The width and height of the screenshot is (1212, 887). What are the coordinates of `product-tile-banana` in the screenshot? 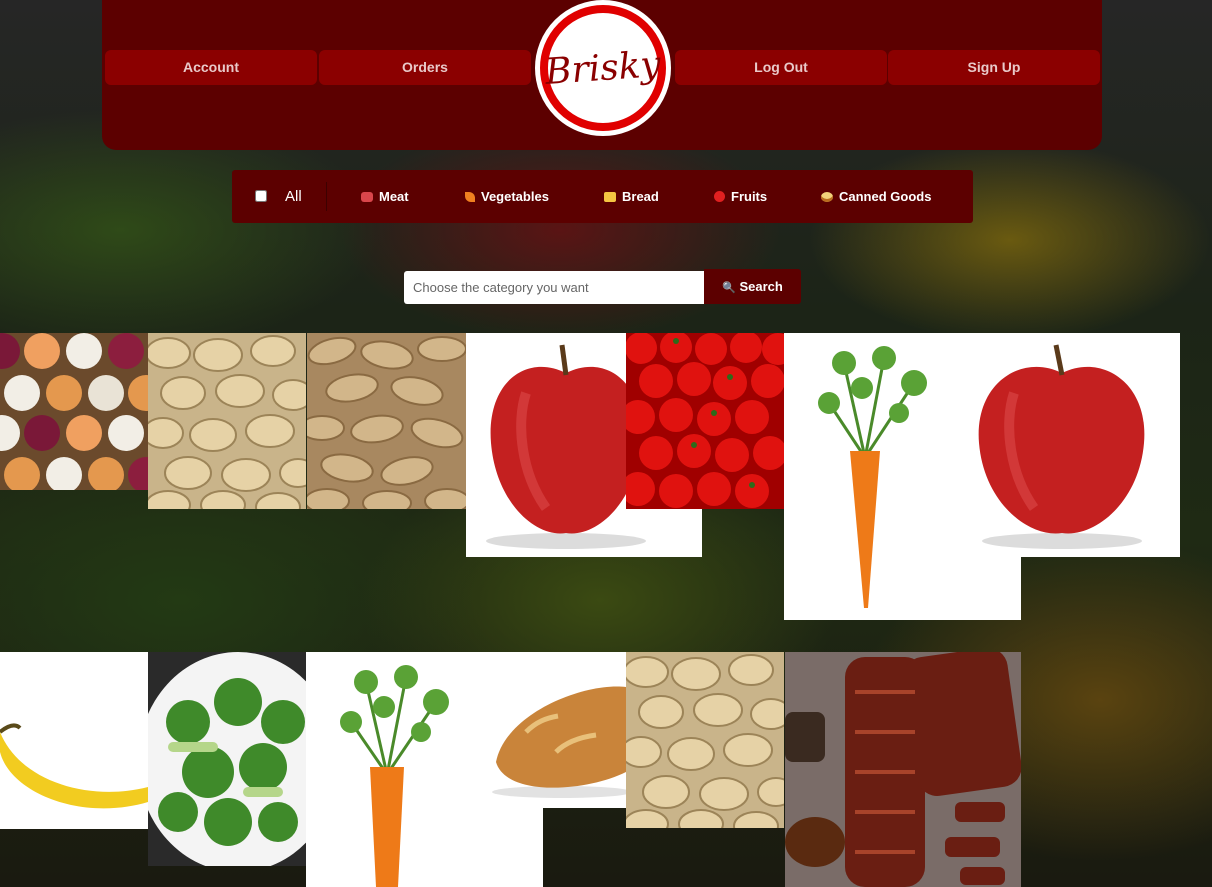 It's located at (74, 740).